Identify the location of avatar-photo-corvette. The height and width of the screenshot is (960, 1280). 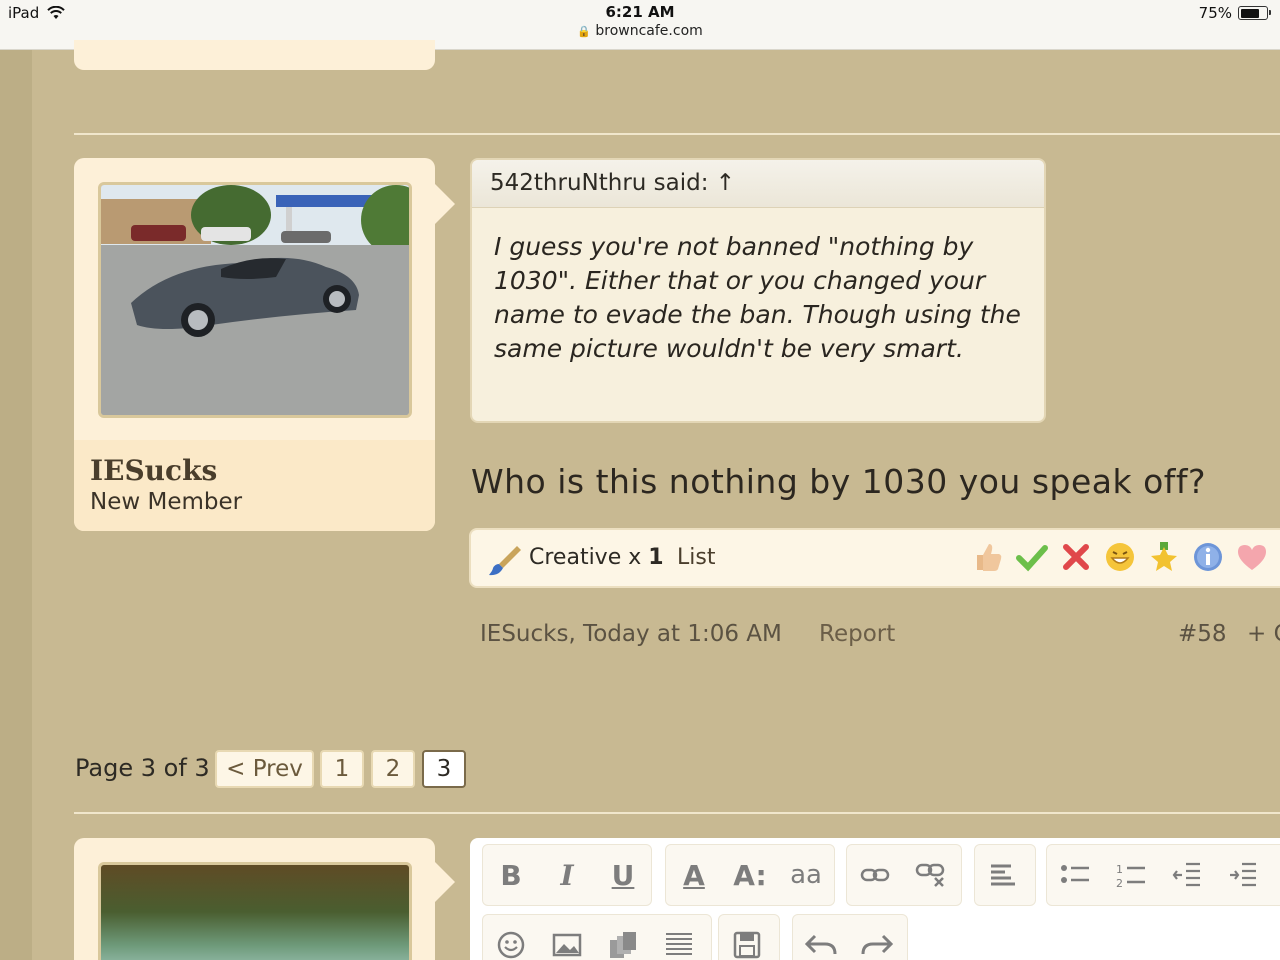
(255, 300).